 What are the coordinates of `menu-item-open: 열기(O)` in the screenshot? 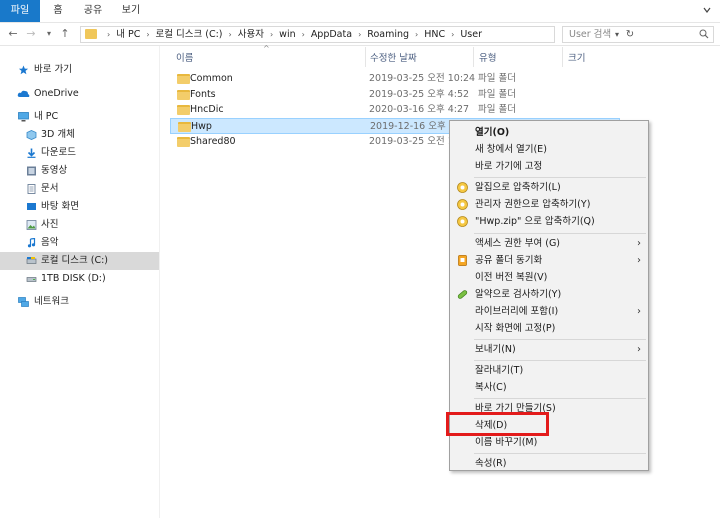 It's located at (549, 132).